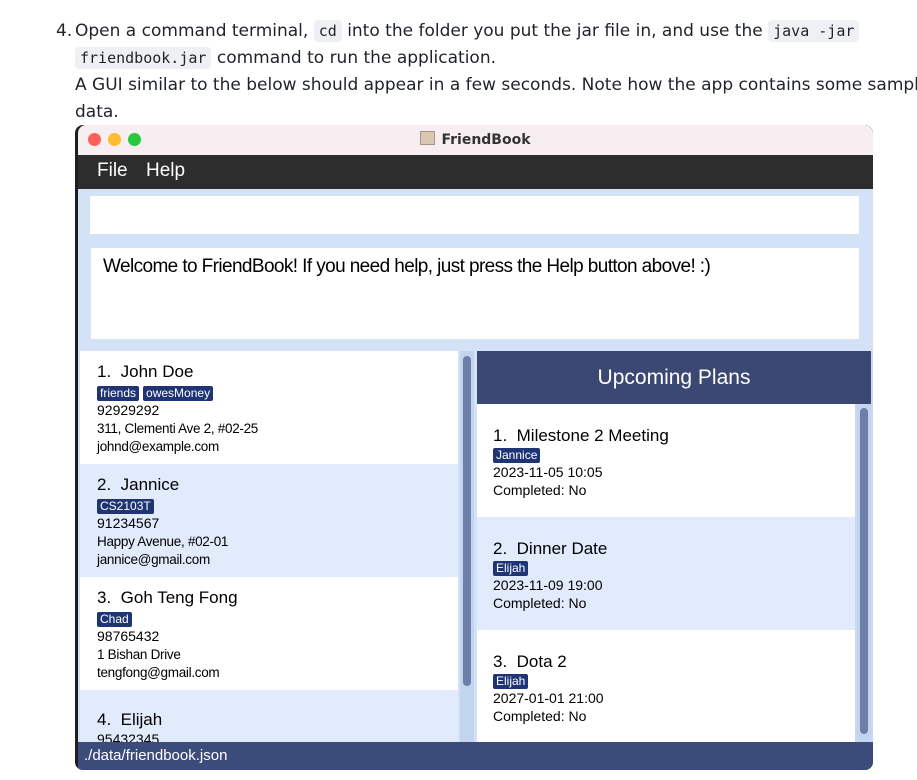 Image resolution: width=917 pixels, height=780 pixels. What do you see at coordinates (550, 548) in the screenshot?
I see `plan-name: 2. Dinner Date` at bounding box center [550, 548].